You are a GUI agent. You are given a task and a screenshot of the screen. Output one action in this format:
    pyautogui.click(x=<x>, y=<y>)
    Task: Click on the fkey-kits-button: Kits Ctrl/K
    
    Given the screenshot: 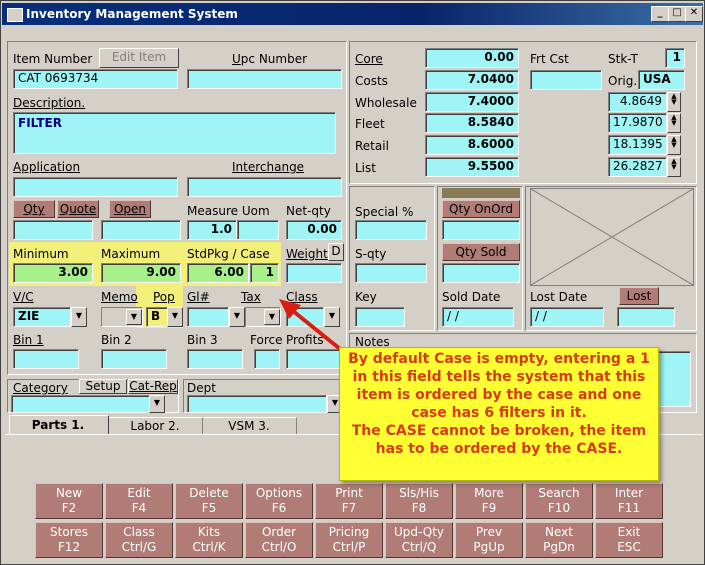 What is the action you would take?
    pyautogui.click(x=209, y=540)
    